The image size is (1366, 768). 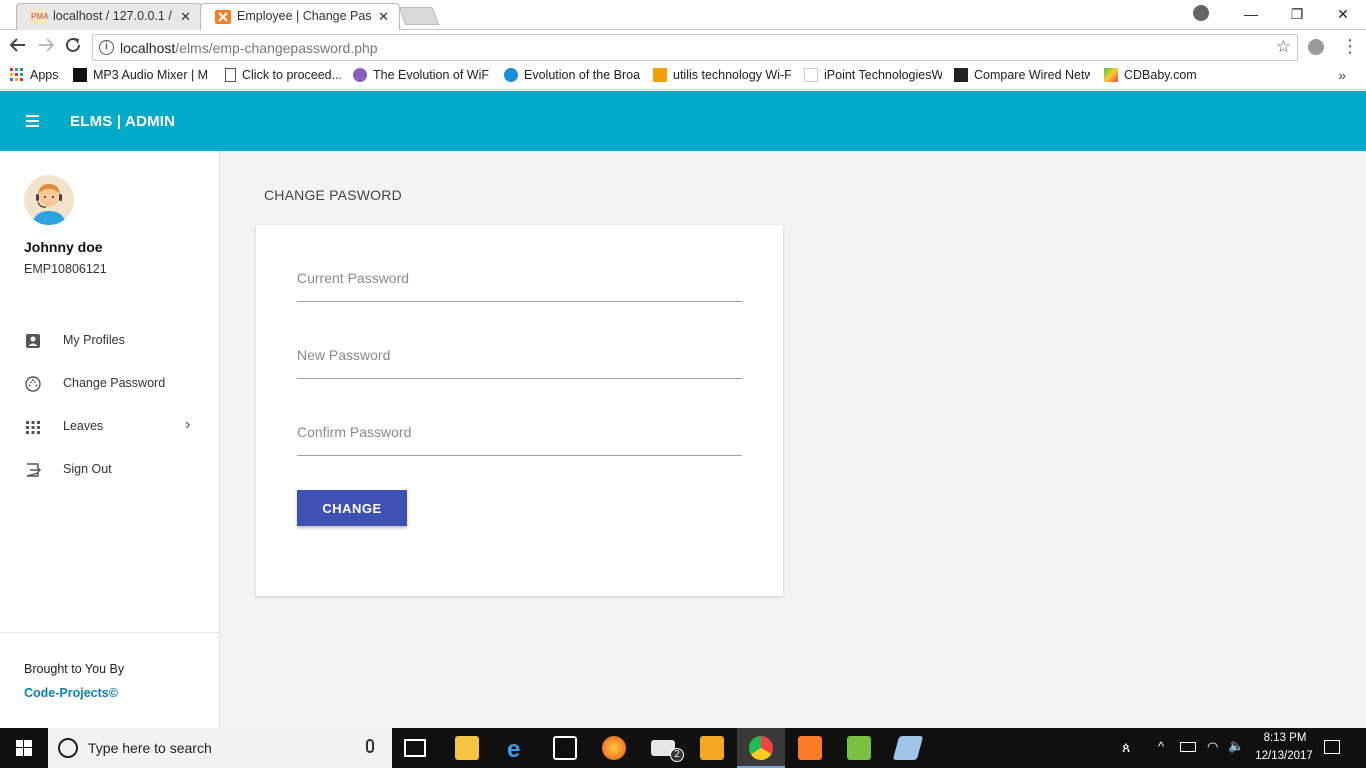 What do you see at coordinates (46, 47) in the screenshot?
I see `forward-arrow-icon` at bounding box center [46, 47].